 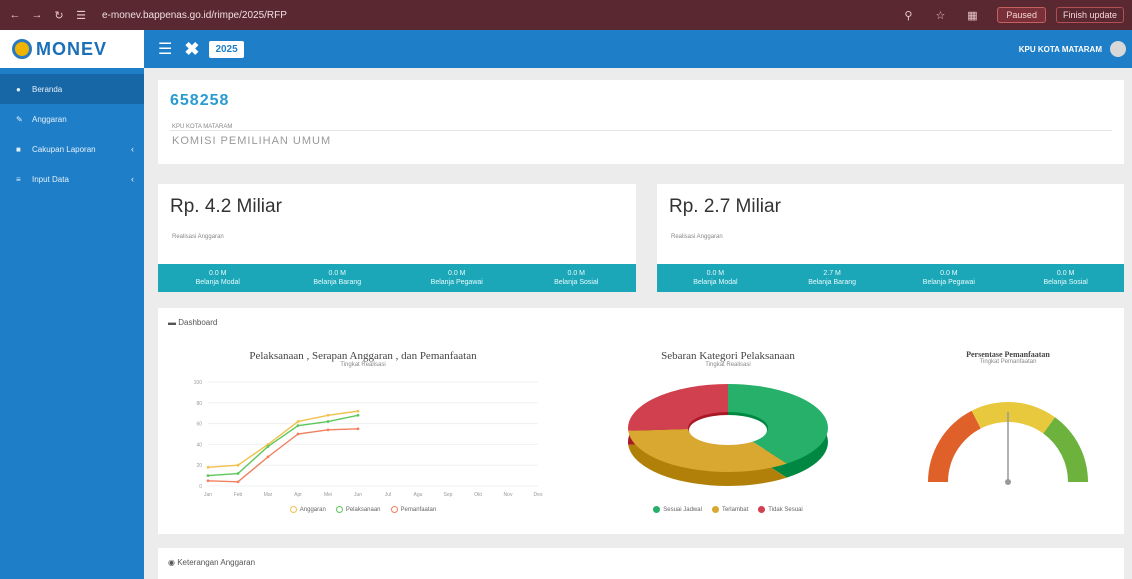 I want to click on keterangan-card: ◉ Keterangan Anggaran, so click(x=641, y=563).